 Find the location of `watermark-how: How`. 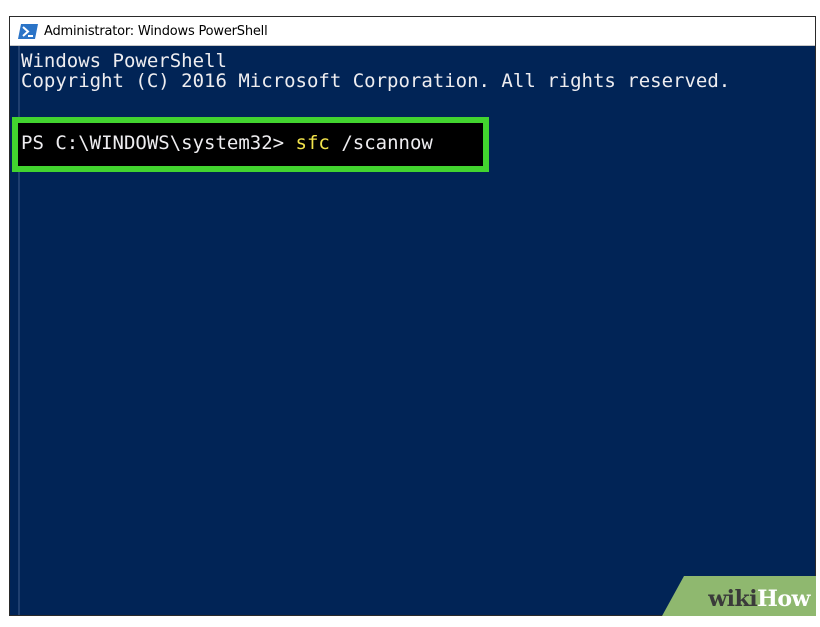

watermark-how: How is located at coordinates (783, 599).